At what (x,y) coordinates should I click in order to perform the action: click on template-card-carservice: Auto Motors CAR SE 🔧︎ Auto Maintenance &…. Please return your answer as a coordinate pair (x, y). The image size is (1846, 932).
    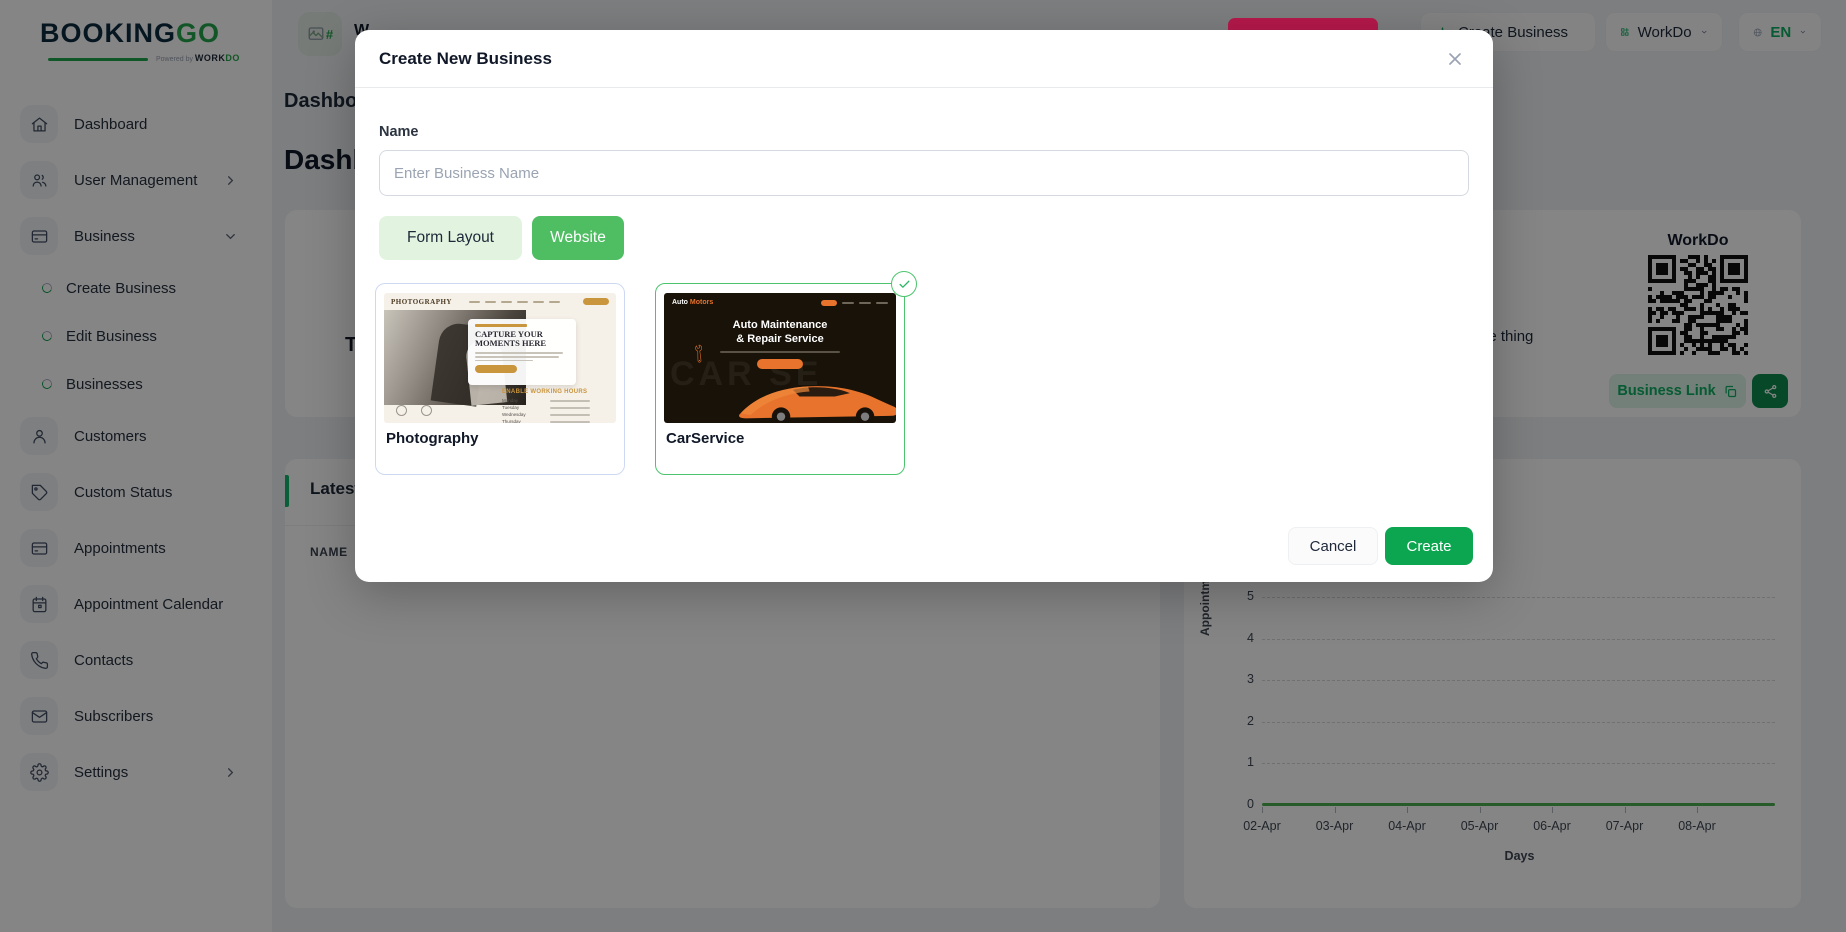
    Looking at the image, I should click on (786, 373).